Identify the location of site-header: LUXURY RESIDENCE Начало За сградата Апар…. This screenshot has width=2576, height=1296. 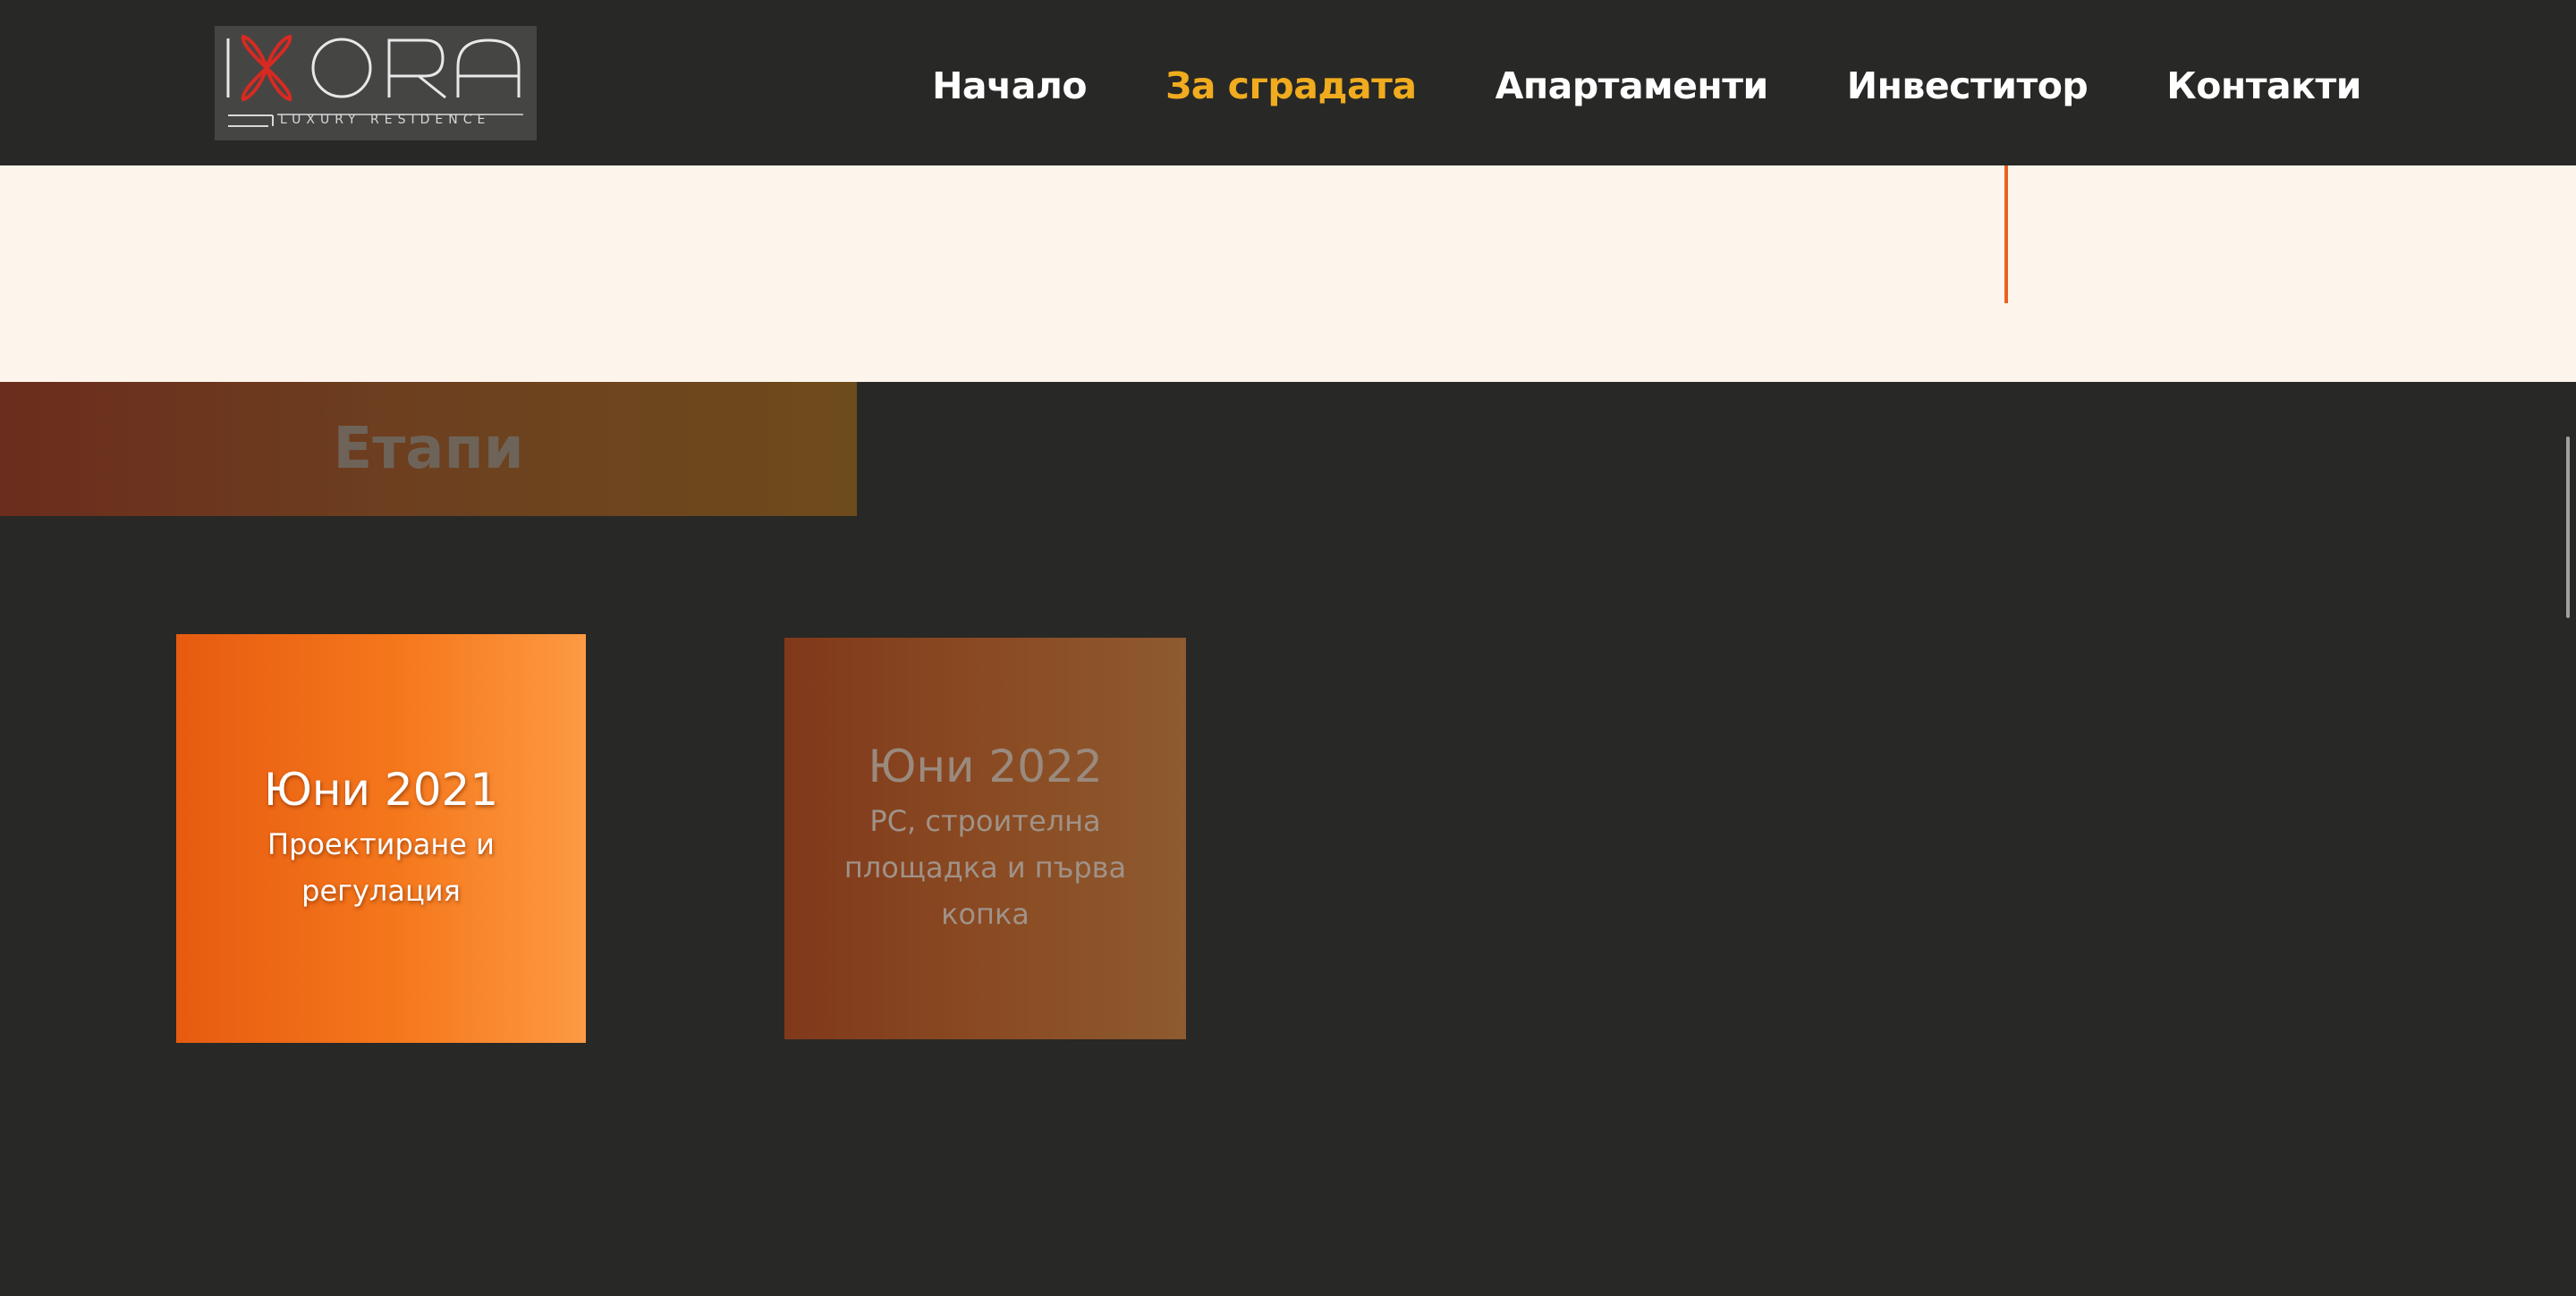
(1288, 82).